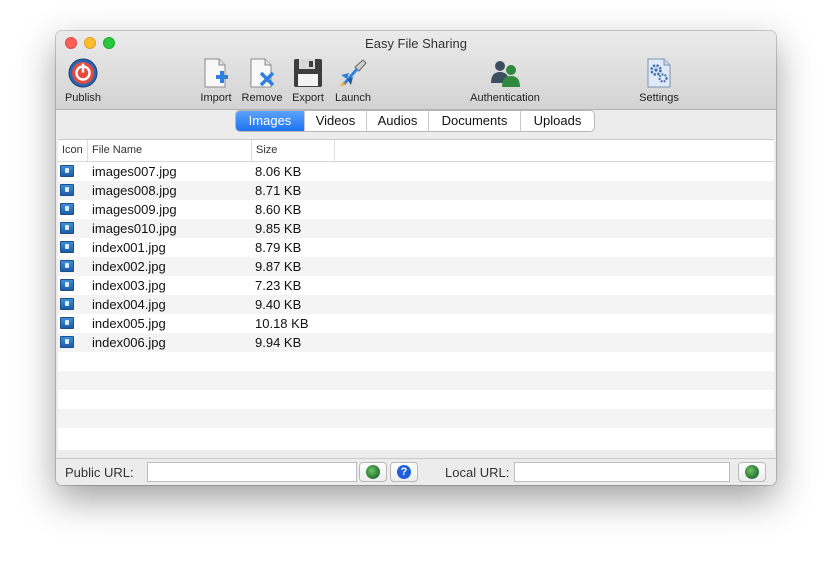 Image resolution: width=832 pixels, height=565 pixels. Describe the element at coordinates (170, 150) in the screenshot. I see `column-header-file-name: File Name` at that location.